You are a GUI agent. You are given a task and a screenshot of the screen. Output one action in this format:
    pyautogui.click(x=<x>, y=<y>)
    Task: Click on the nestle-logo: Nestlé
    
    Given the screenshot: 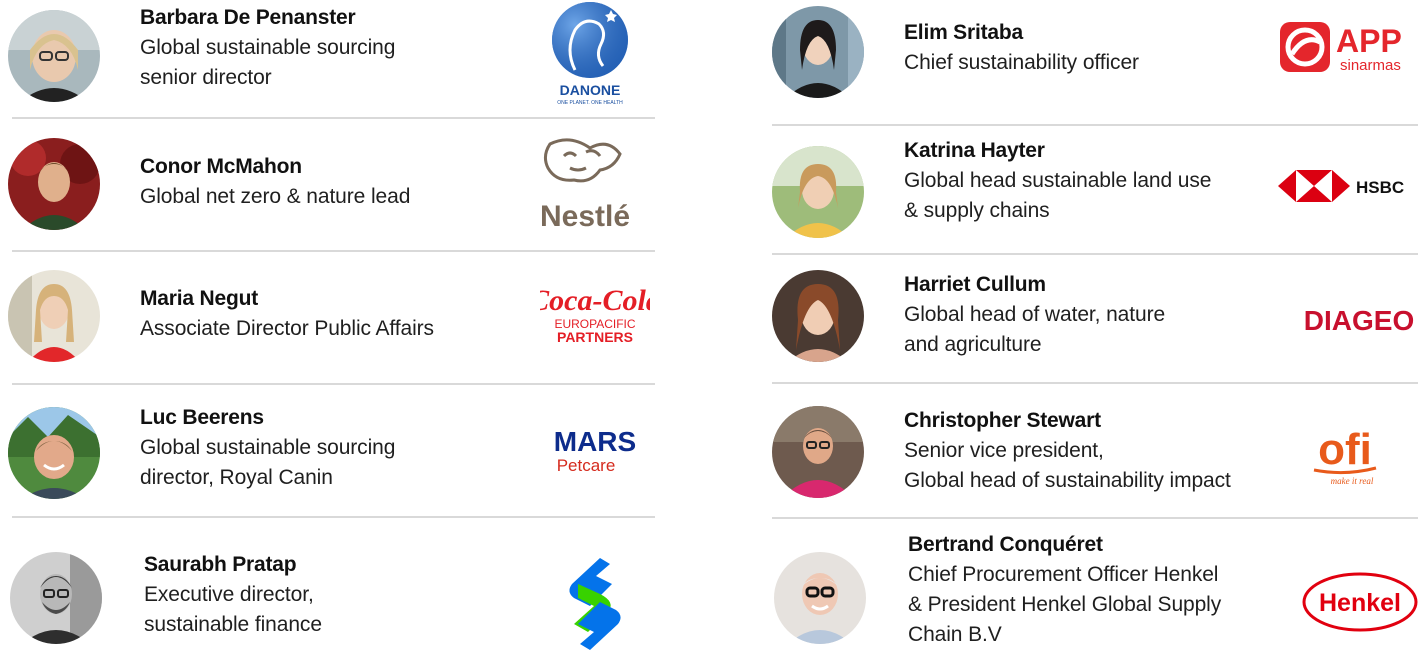 What is the action you would take?
    pyautogui.click(x=585, y=184)
    